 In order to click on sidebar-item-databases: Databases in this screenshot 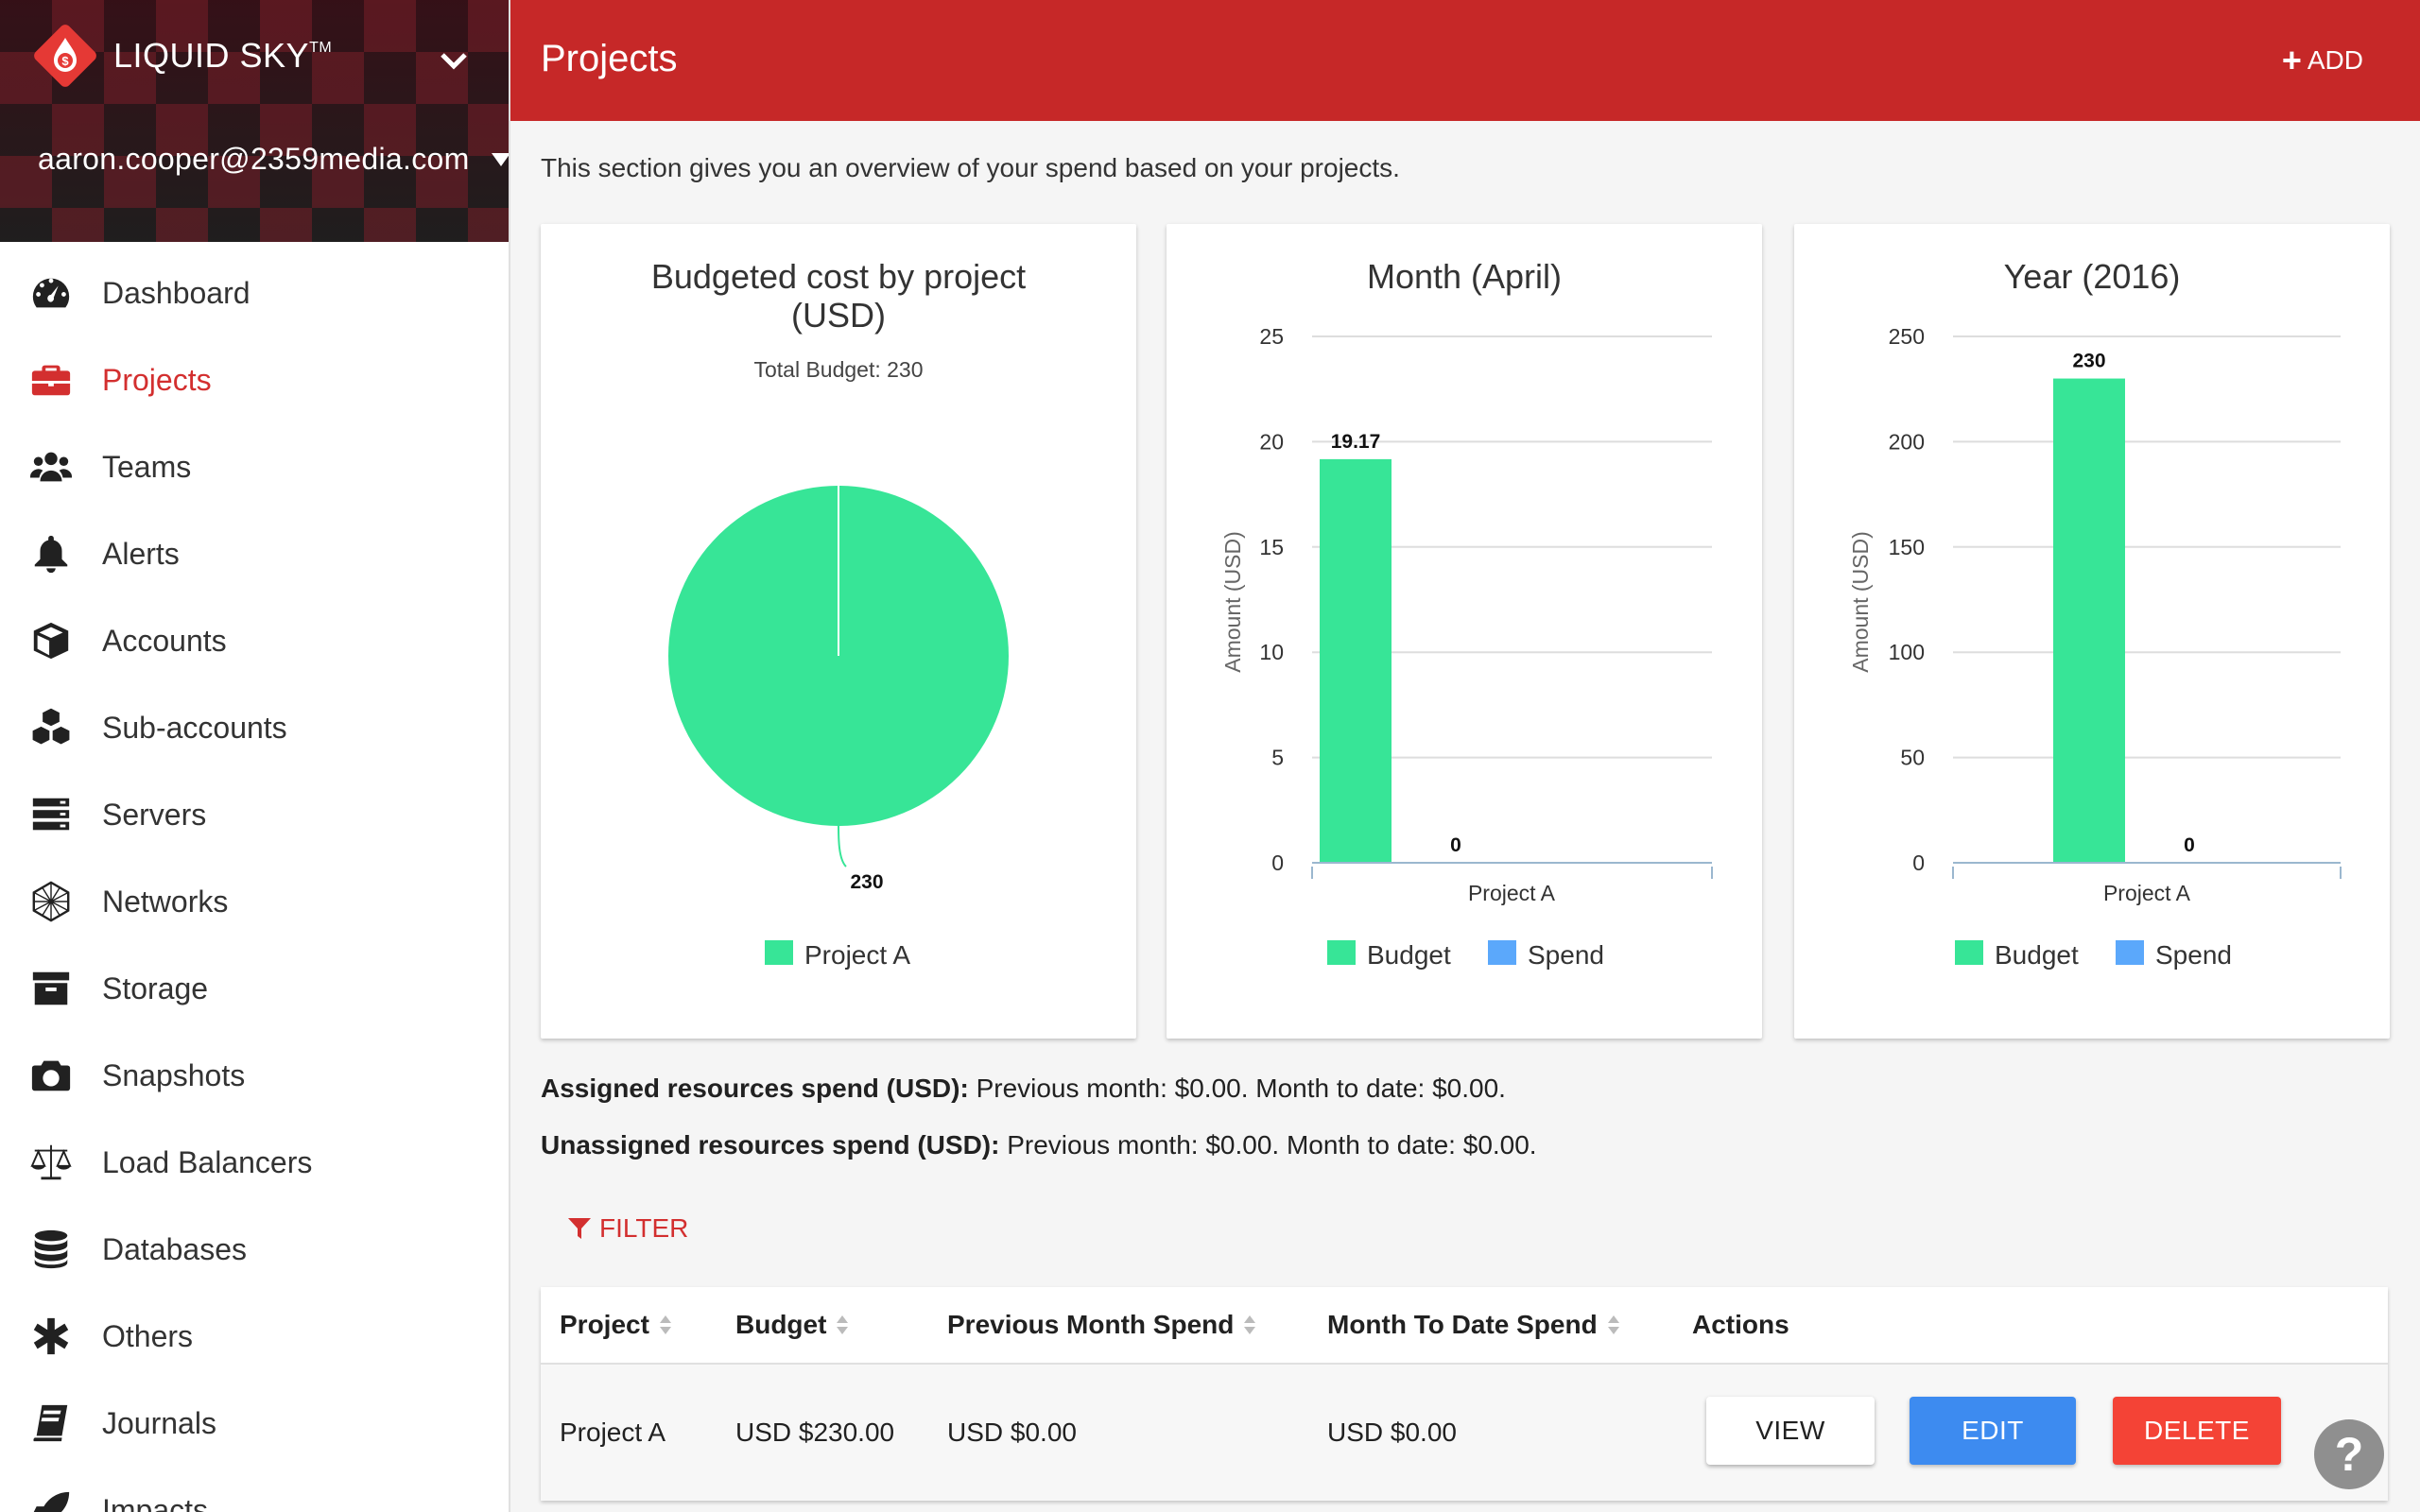, I will do `click(254, 1249)`.